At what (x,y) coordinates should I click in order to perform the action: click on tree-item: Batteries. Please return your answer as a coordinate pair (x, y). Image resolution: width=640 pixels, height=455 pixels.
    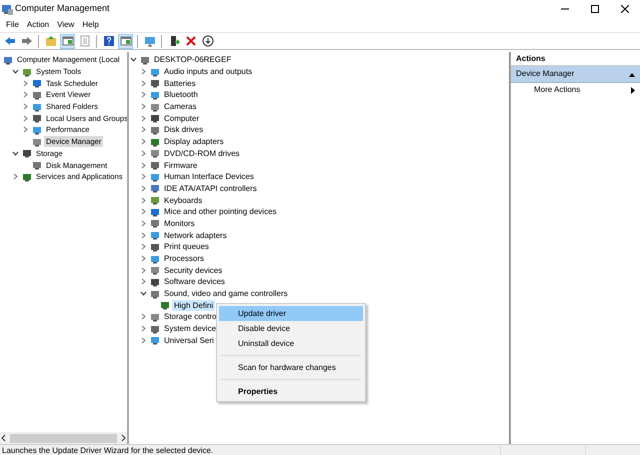
    Looking at the image, I should click on (180, 83).